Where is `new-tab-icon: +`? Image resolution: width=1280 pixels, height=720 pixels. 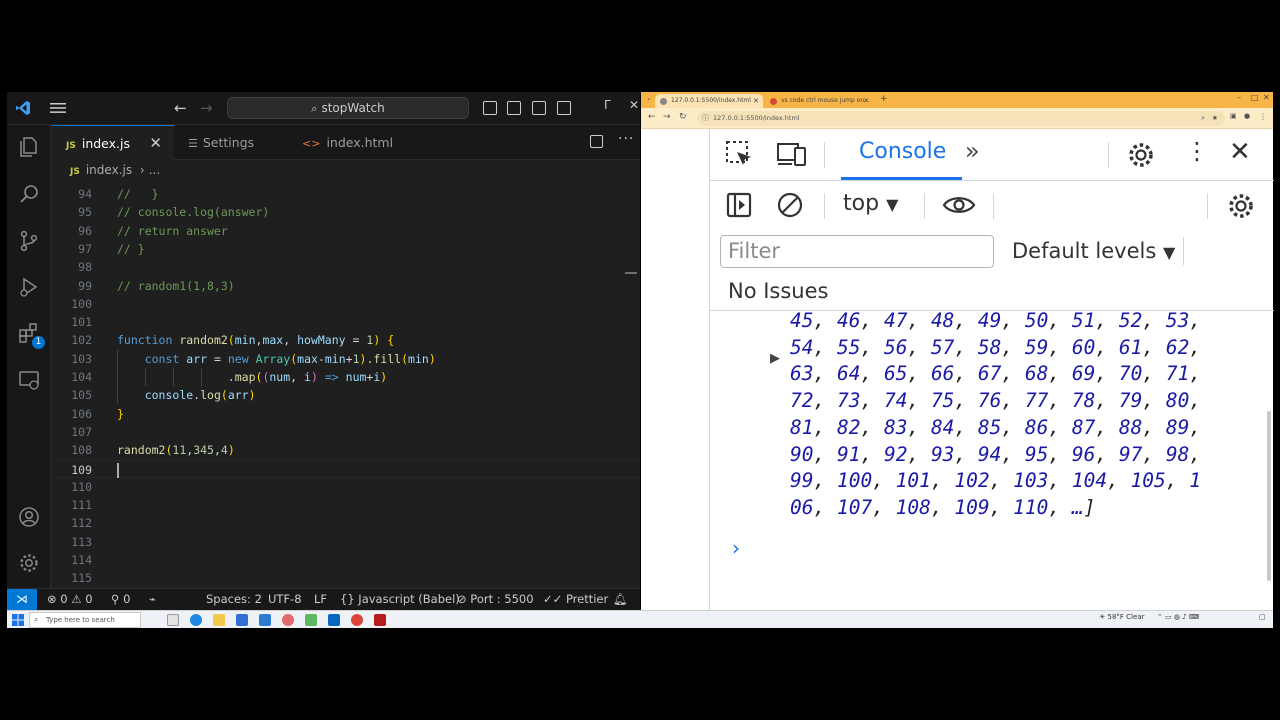 new-tab-icon: + is located at coordinates (884, 99).